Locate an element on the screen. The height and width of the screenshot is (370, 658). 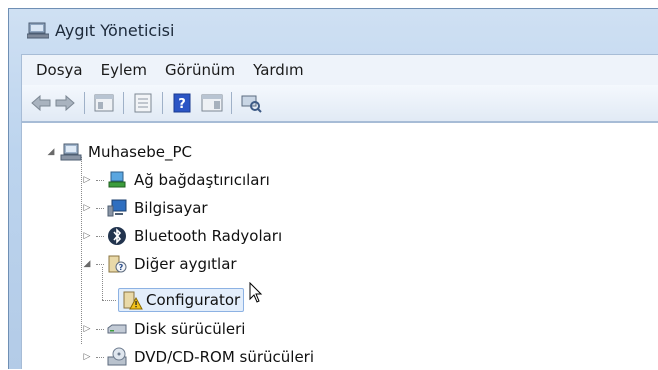
window-title: Aygıt Yöneticisi is located at coordinates (115, 30).